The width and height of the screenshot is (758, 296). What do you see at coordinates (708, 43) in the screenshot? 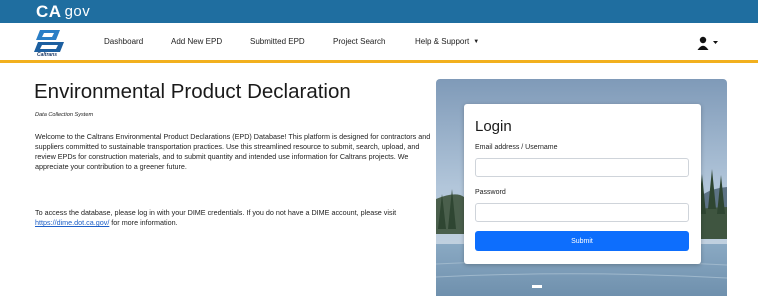
I see `user-menu-icon` at bounding box center [708, 43].